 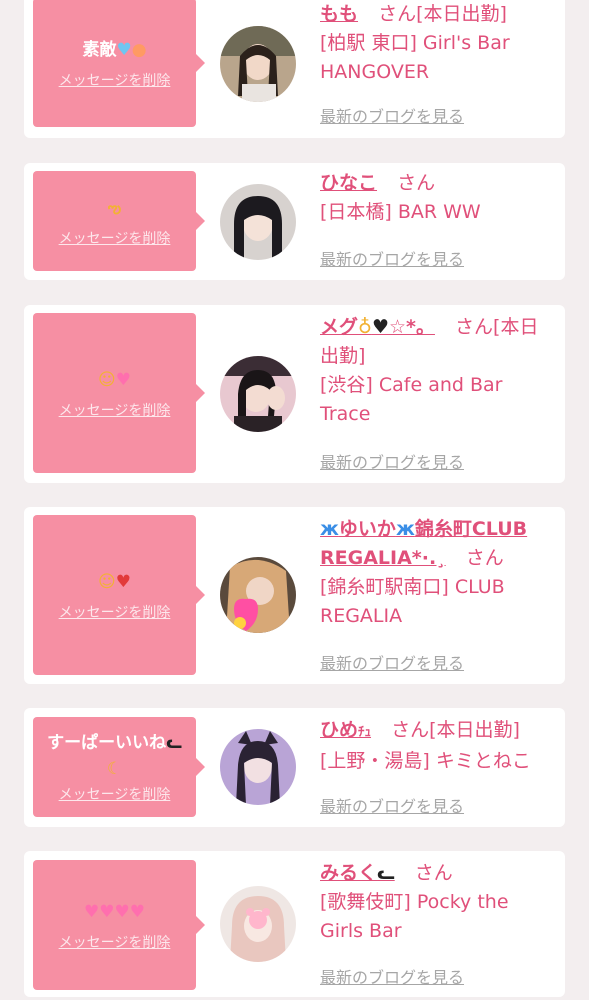 I want to click on cast-name-text: ひめ, so click(x=339, y=730).